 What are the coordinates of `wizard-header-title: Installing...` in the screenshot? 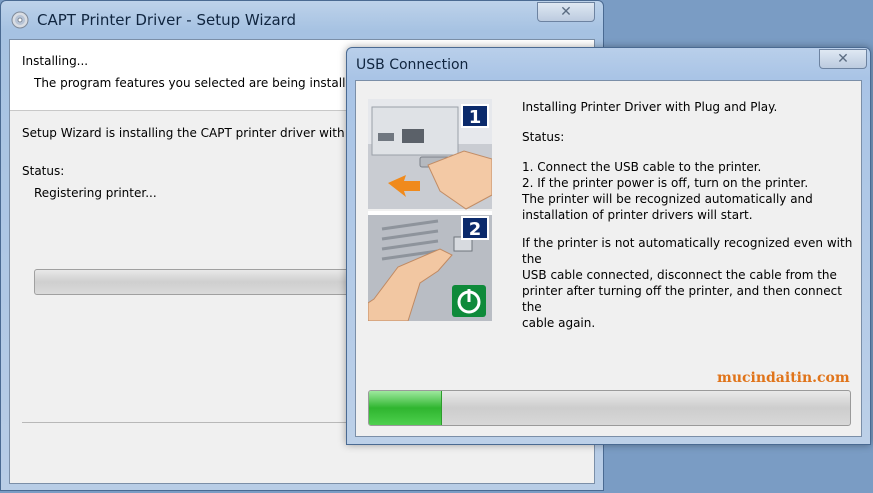 It's located at (55, 61).